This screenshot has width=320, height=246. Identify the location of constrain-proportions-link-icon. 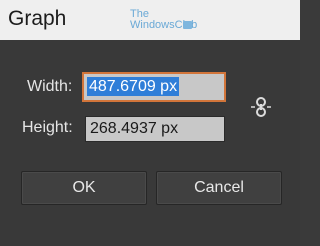
(261, 107).